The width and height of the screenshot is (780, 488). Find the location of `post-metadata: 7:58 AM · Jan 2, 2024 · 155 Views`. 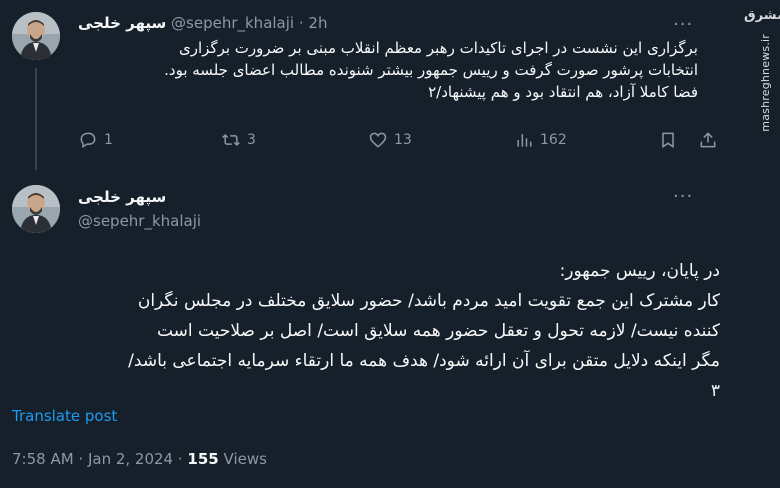

post-metadata: 7:58 AM · Jan 2, 2024 · 155 Views is located at coordinates (139, 459).